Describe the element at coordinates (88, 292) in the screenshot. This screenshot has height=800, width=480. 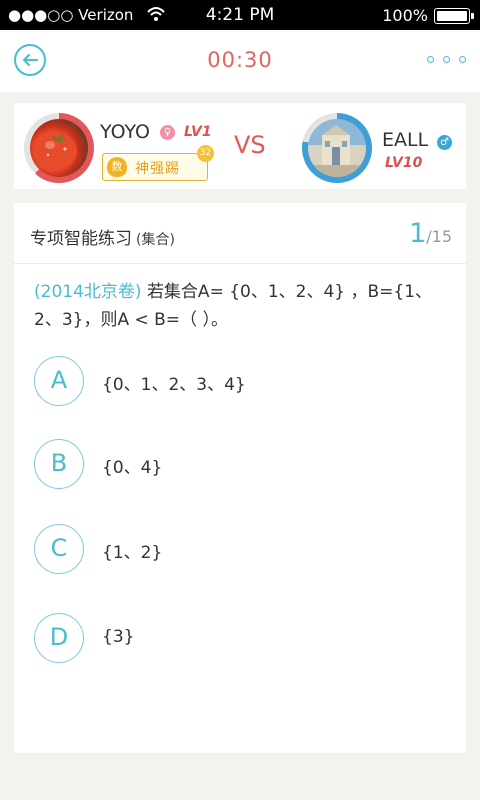
I see `question-source: (2014北京卷)` at that location.